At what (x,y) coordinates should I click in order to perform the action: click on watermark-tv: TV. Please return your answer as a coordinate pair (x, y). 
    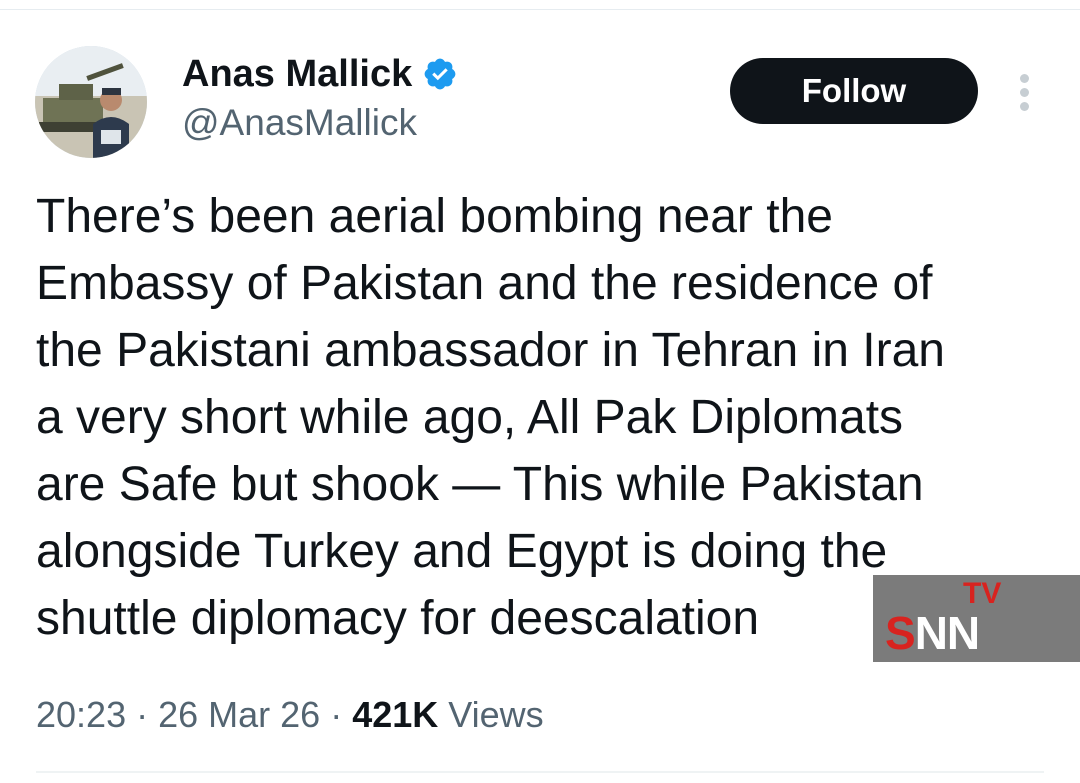
    Looking at the image, I should click on (982, 593).